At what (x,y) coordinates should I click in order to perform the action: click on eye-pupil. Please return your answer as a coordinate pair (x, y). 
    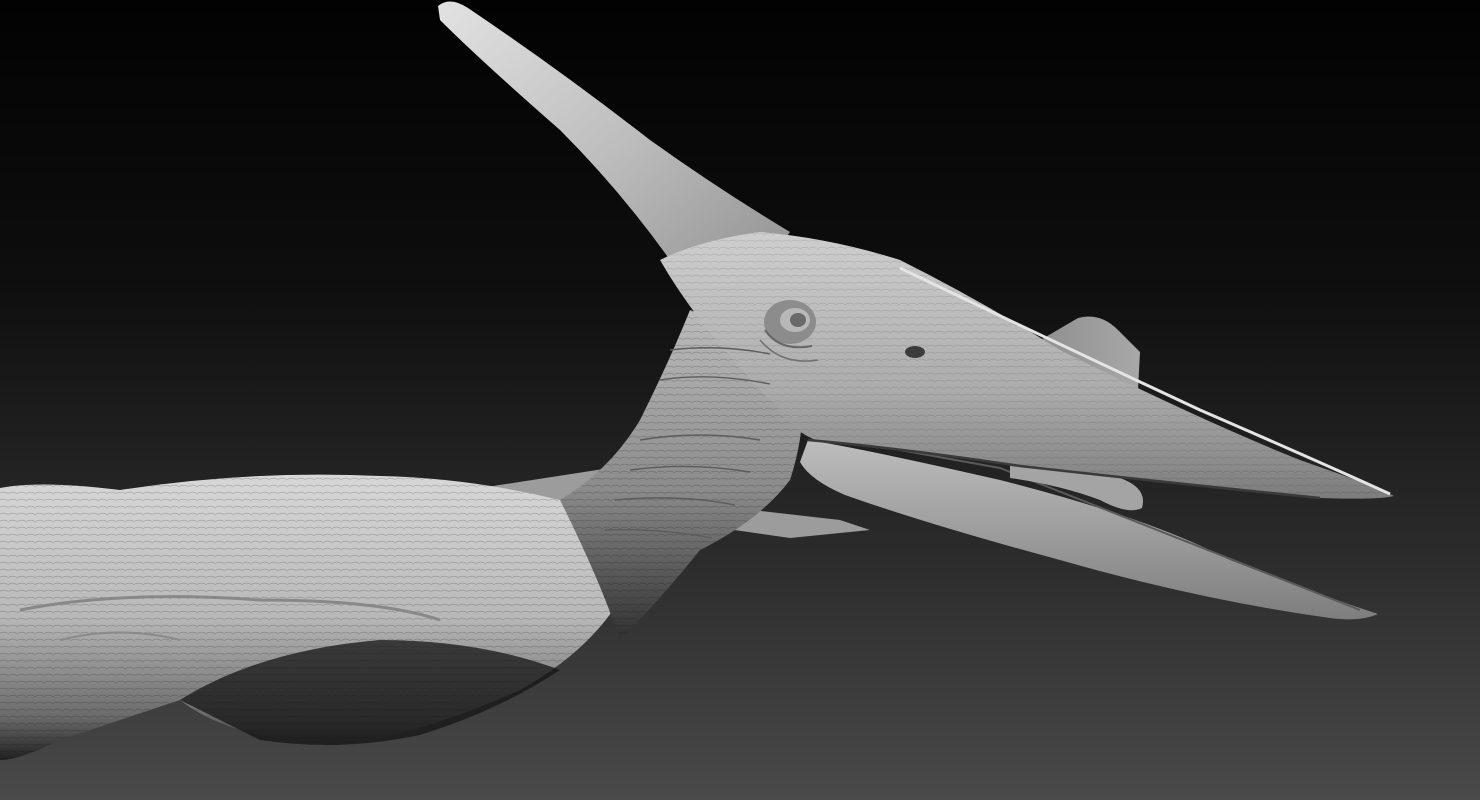
    Looking at the image, I should click on (798, 320).